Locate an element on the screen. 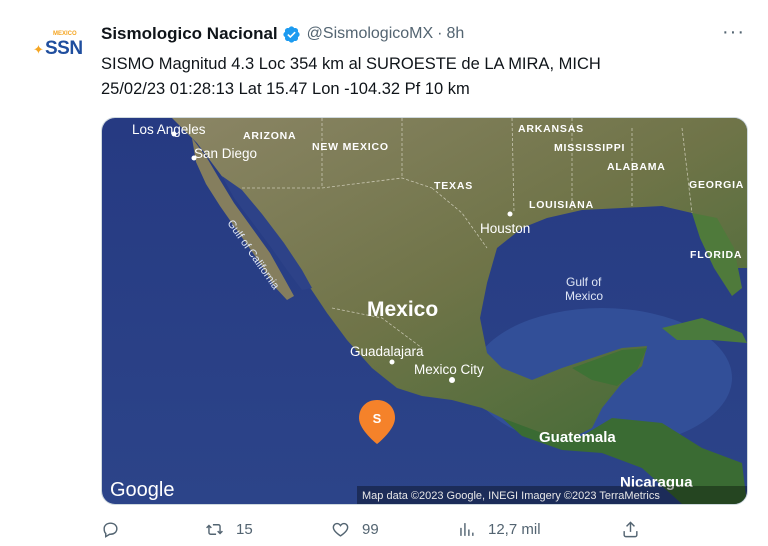  city-dot-houston is located at coordinates (510, 214).